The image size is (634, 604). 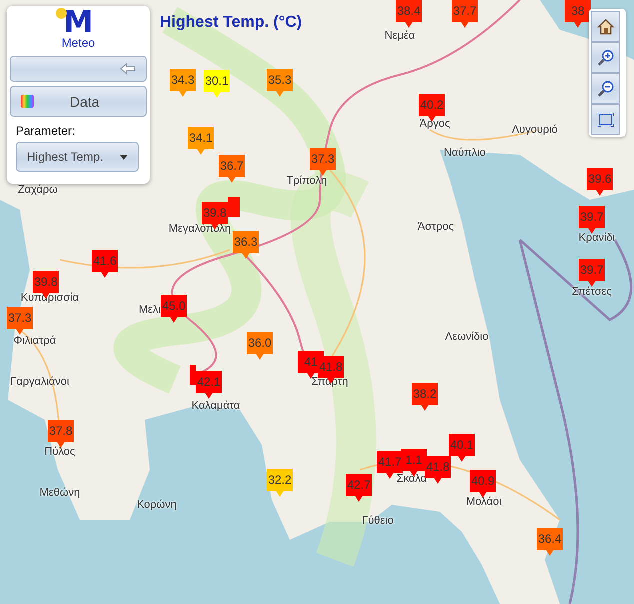 I want to click on logo-name: Meteo, so click(x=79, y=43).